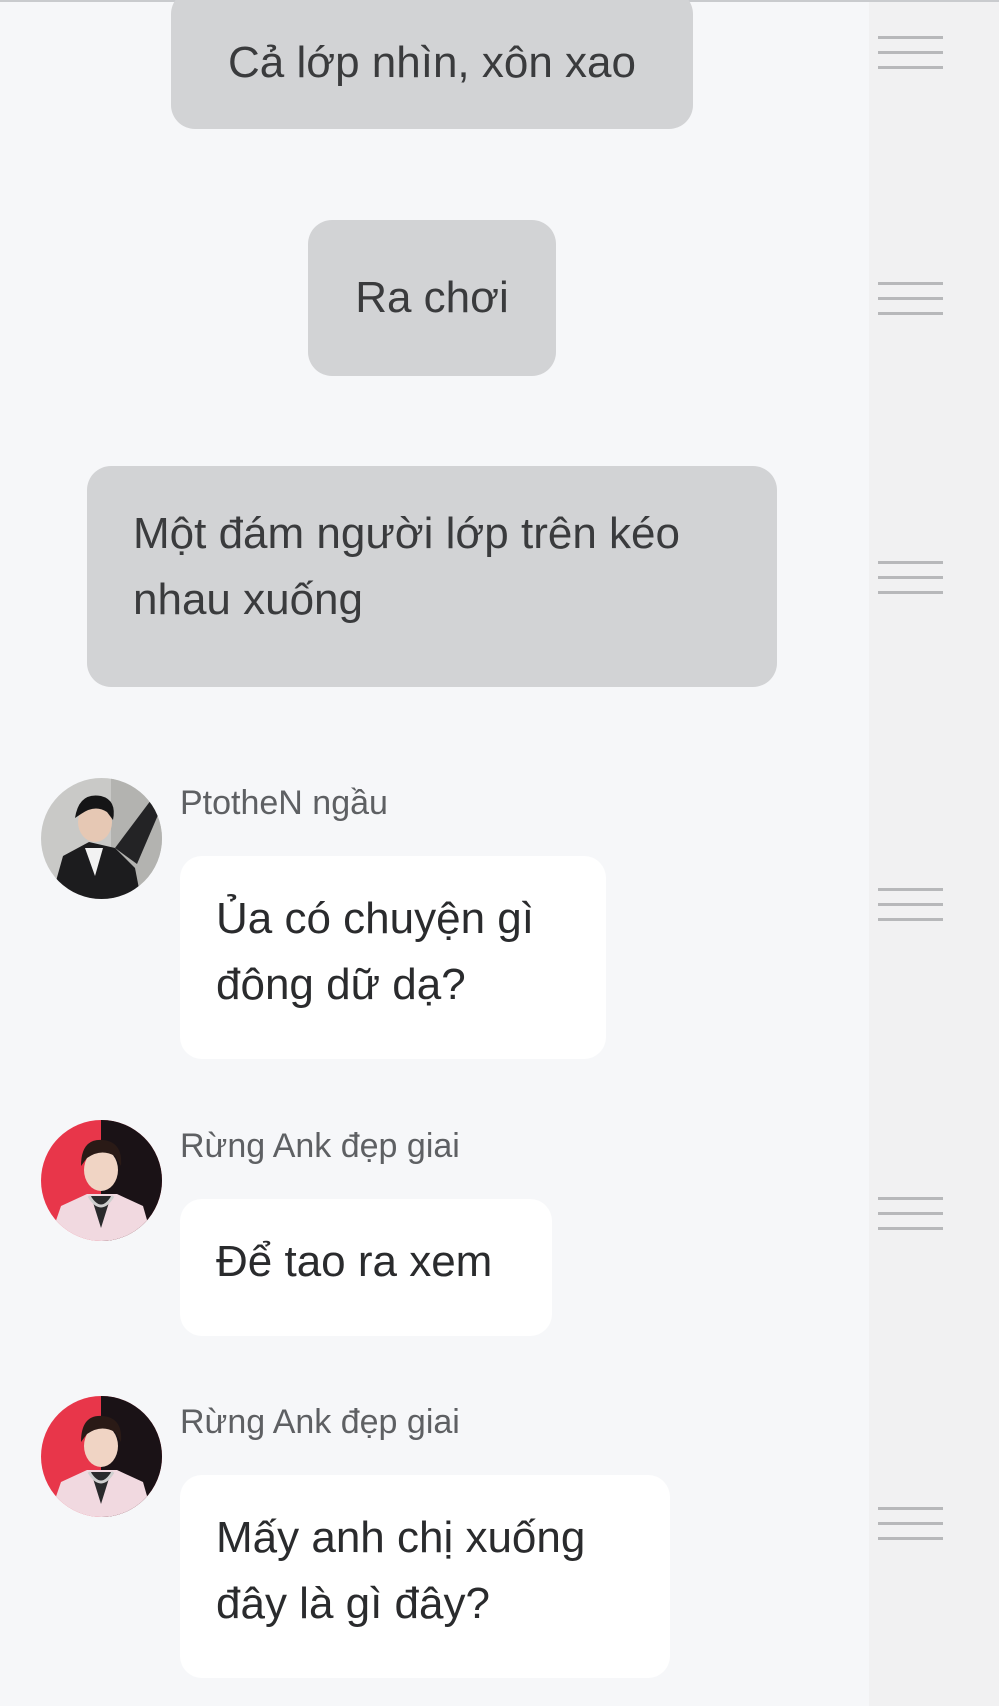 The image size is (999, 1706). Describe the element at coordinates (934, 853) in the screenshot. I see `reorder-rail` at that location.